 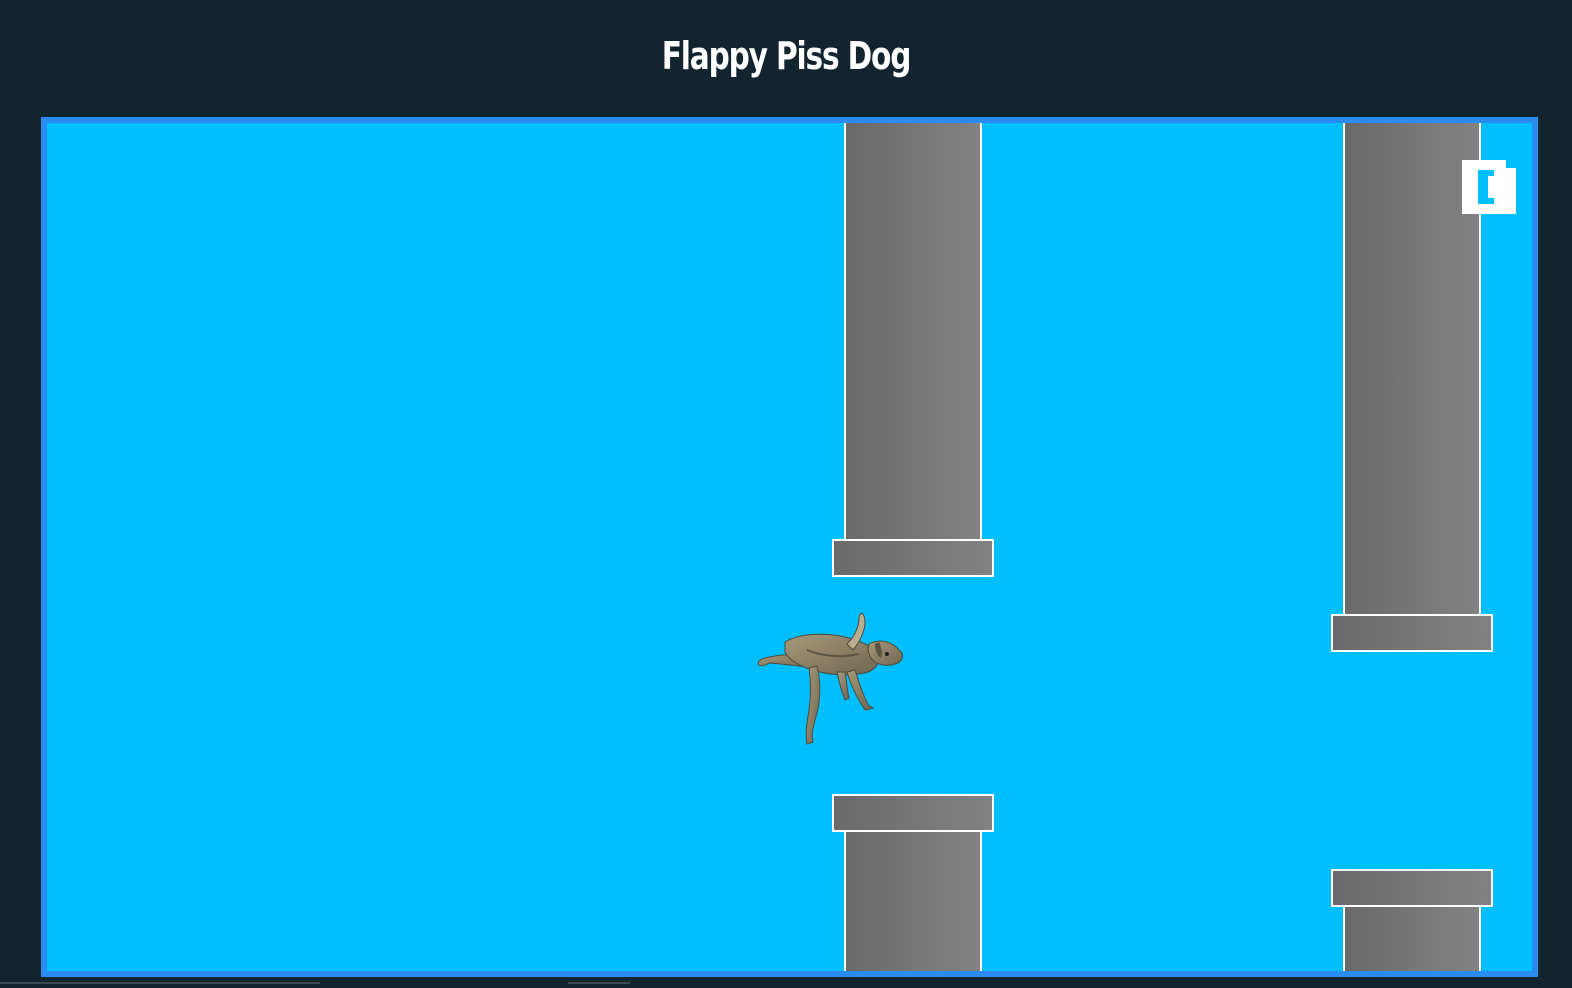 What do you see at coordinates (830, 679) in the screenshot?
I see `dog-sprite-icon` at bounding box center [830, 679].